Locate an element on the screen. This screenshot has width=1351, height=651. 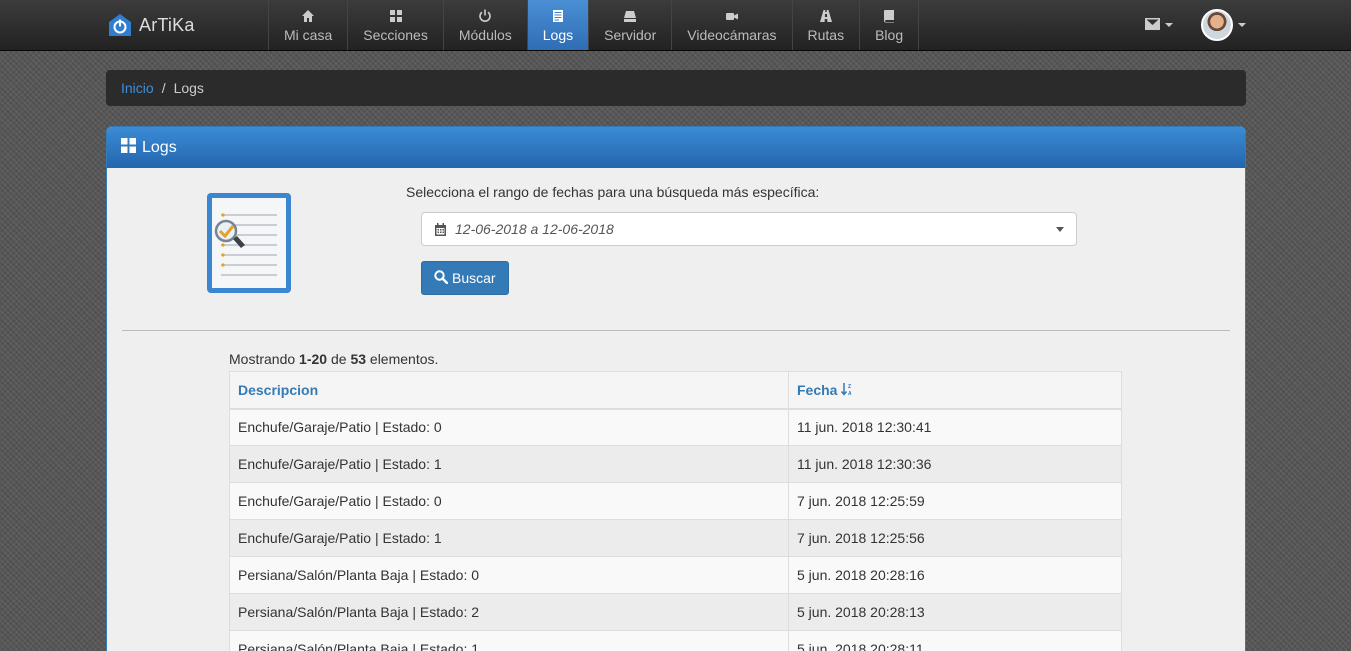
results-summary: Mostrando 1-20 de 53 elementos. is located at coordinates (333, 359).